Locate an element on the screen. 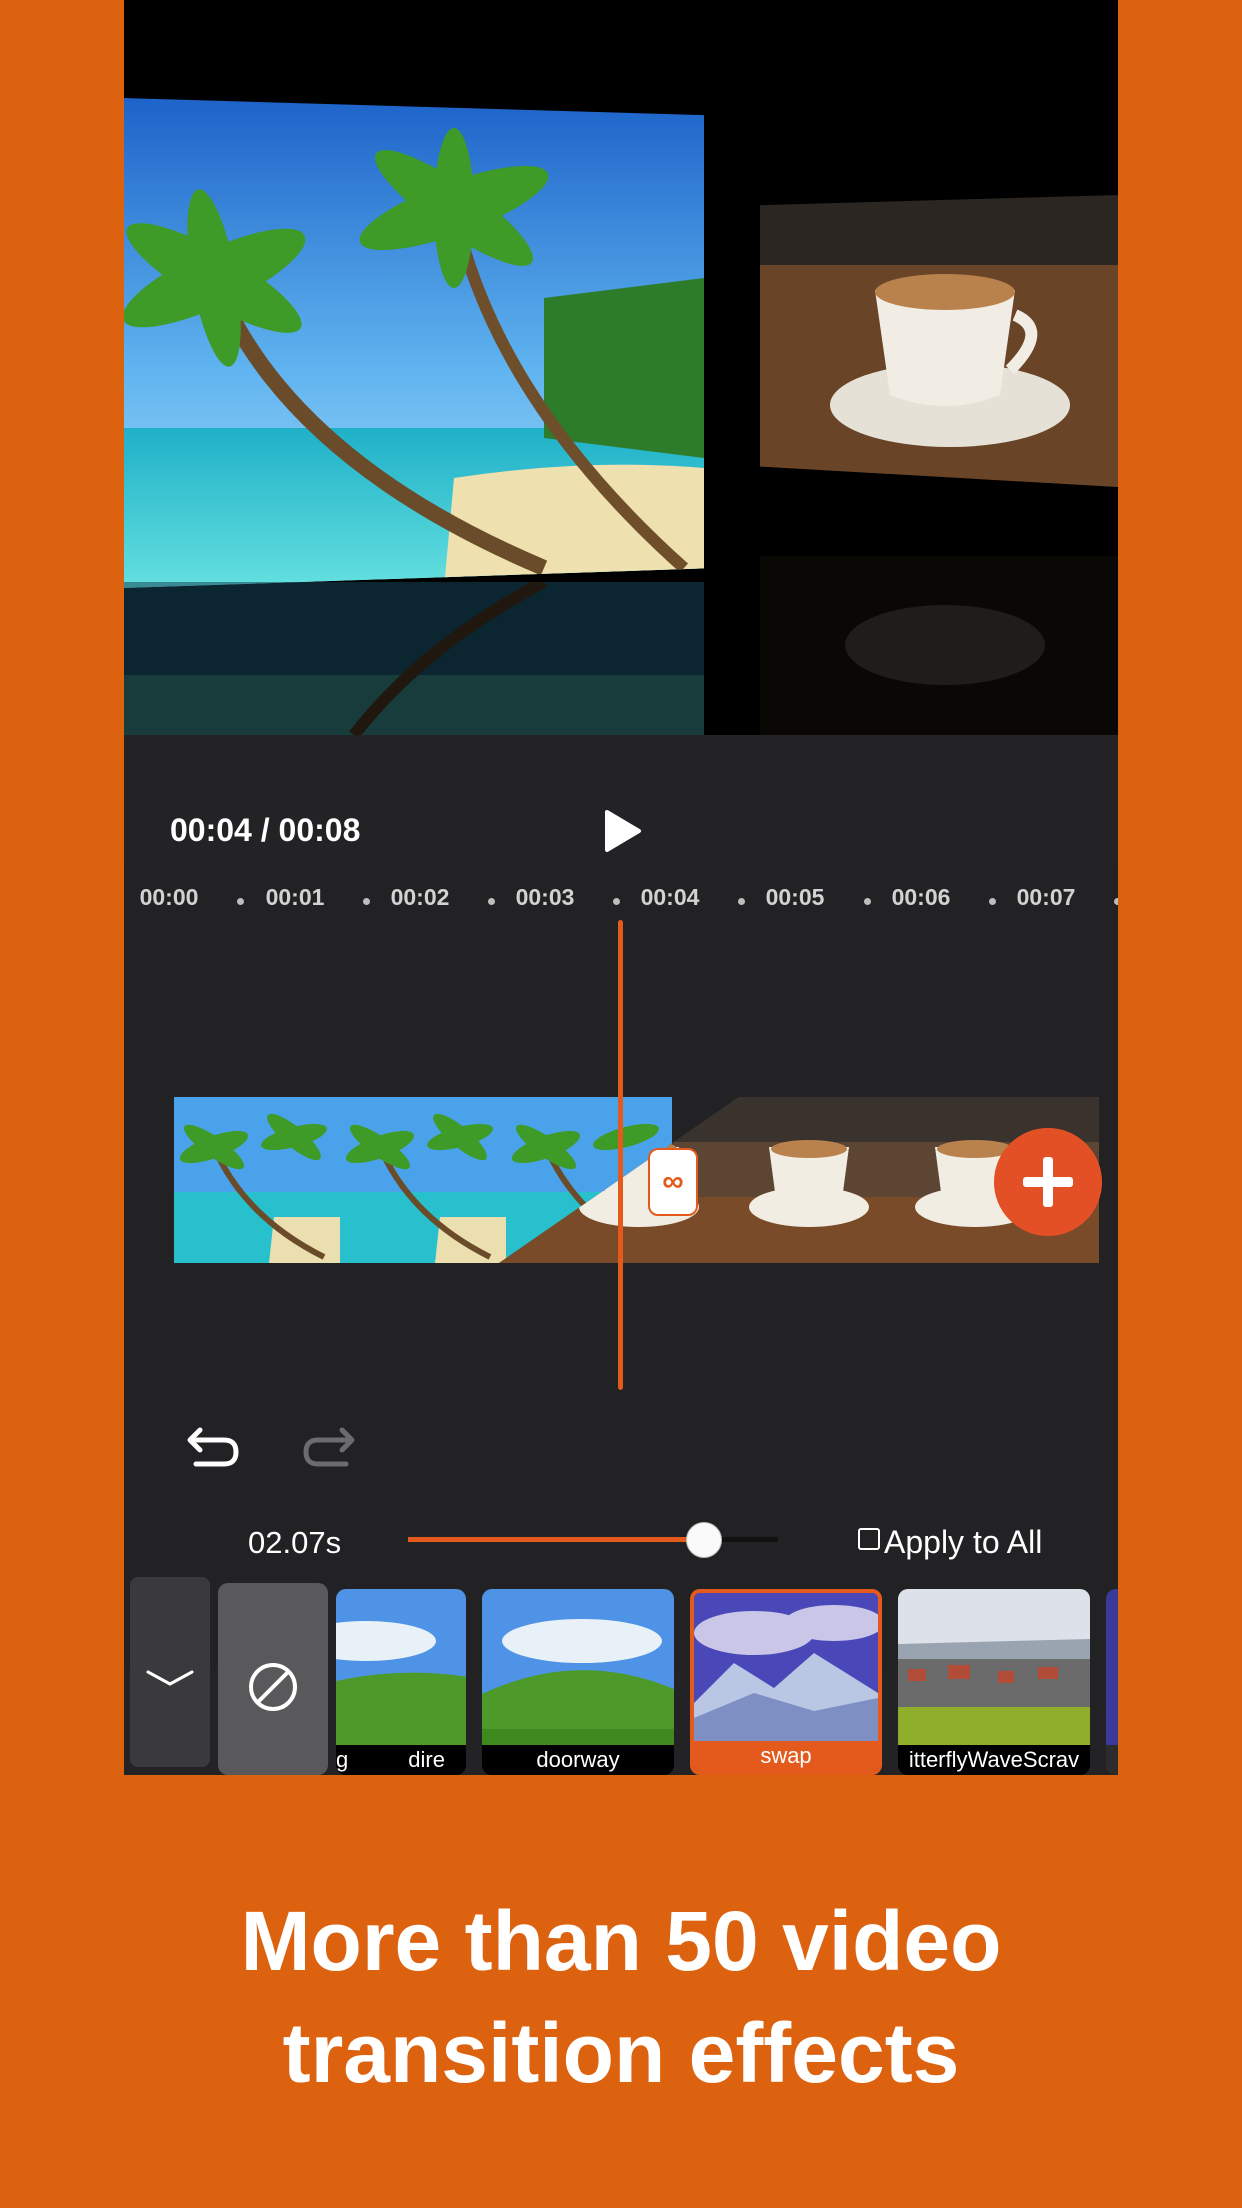 The width and height of the screenshot is (1242, 2208). effect-tile-swap: swap is located at coordinates (786, 1682).